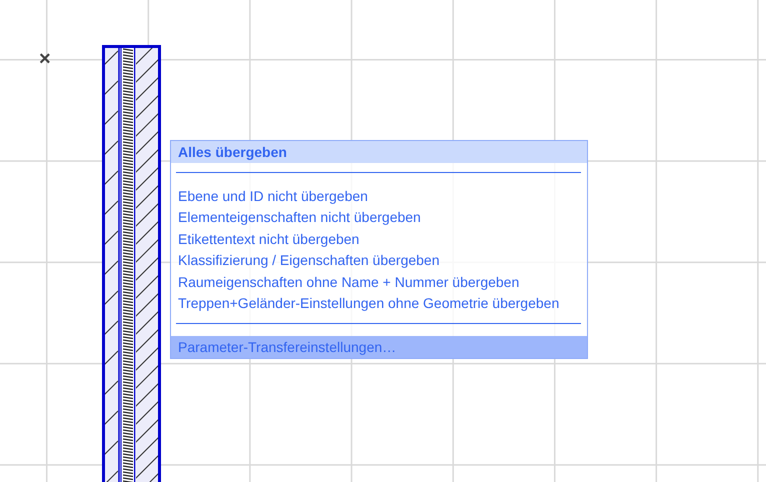 Image resolution: width=766 pixels, height=482 pixels. Describe the element at coordinates (379, 239) in the screenshot. I see `menu-item: Etikettentext nicht übergeben` at that location.